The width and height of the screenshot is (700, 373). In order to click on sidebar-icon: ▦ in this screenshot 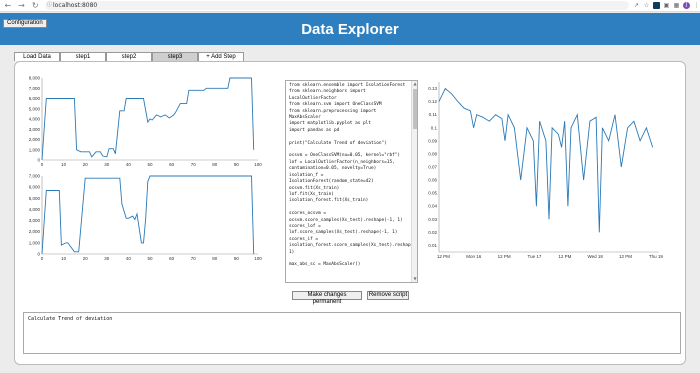, I will do `click(676, 5)`.